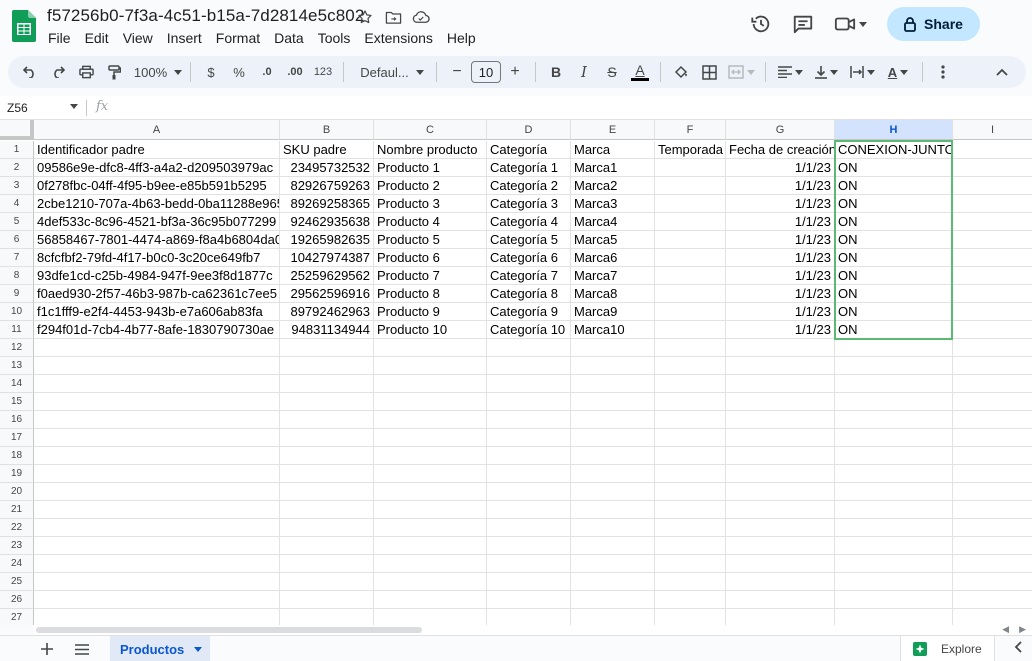 This screenshot has height=661, width=1032. What do you see at coordinates (894, 582) in the screenshot?
I see `cell-h25` at bounding box center [894, 582].